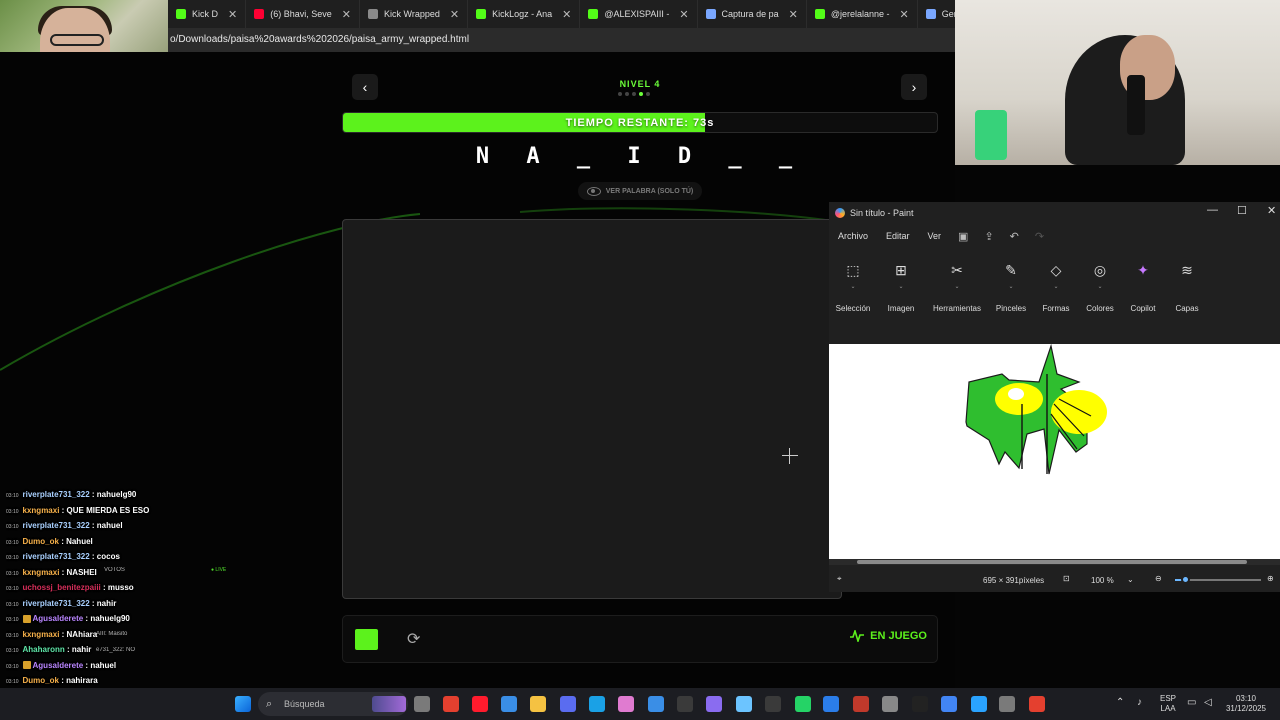 The width and height of the screenshot is (1280, 720). I want to click on browser-tab: Captura de pa ✕, so click(752, 14).